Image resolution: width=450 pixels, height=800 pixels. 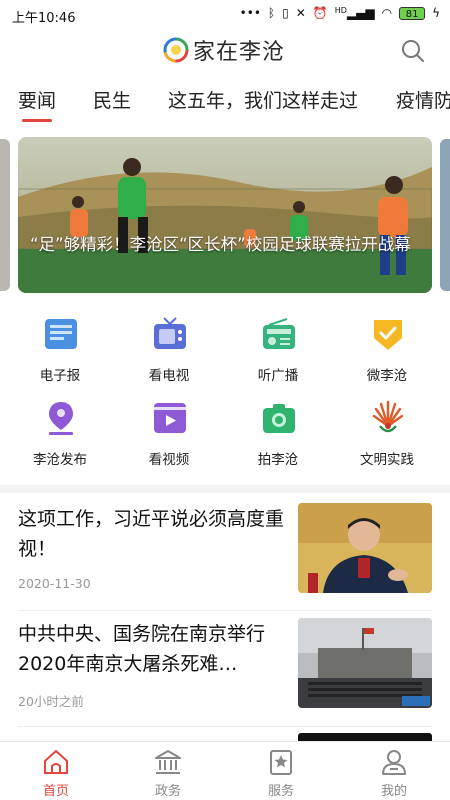 I want to click on signal-label: HD, so click(x=340, y=10).